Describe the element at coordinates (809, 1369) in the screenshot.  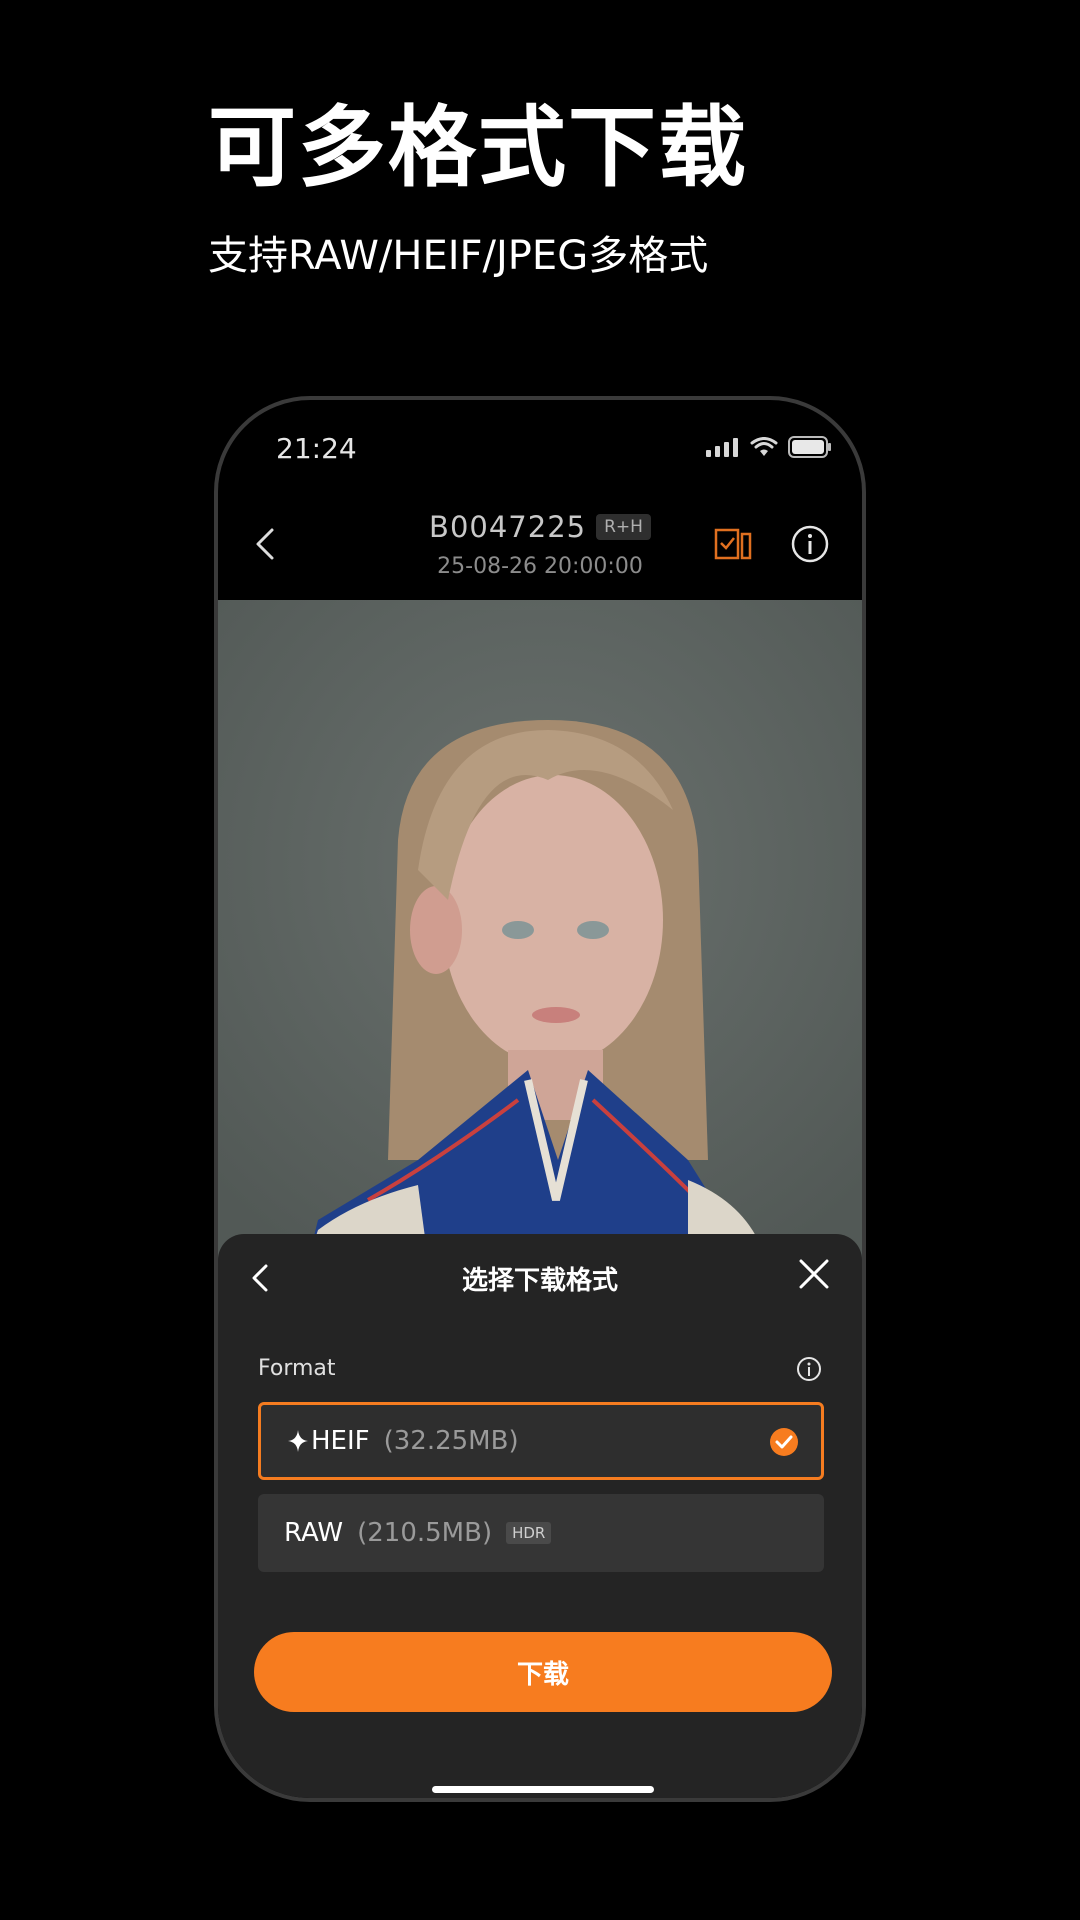
I see `format-info-icon` at that location.